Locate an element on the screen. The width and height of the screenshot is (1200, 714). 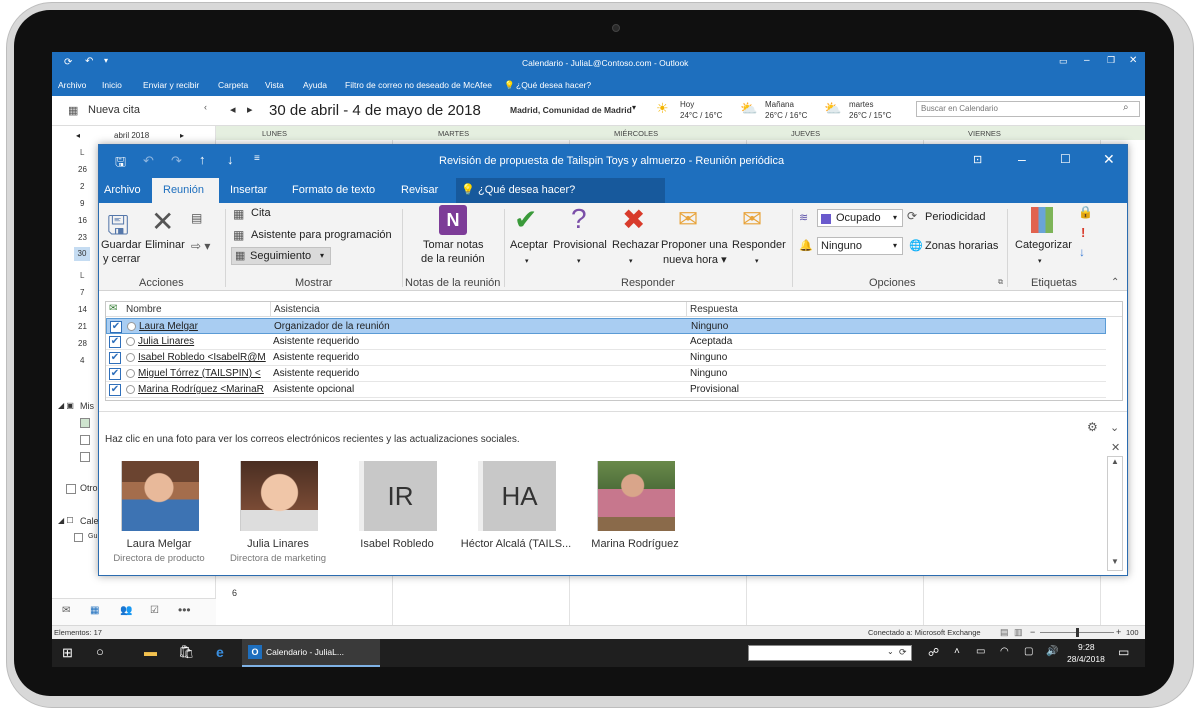
attendee-attendance: Organizador de la reunión is located at coordinates (474, 326).